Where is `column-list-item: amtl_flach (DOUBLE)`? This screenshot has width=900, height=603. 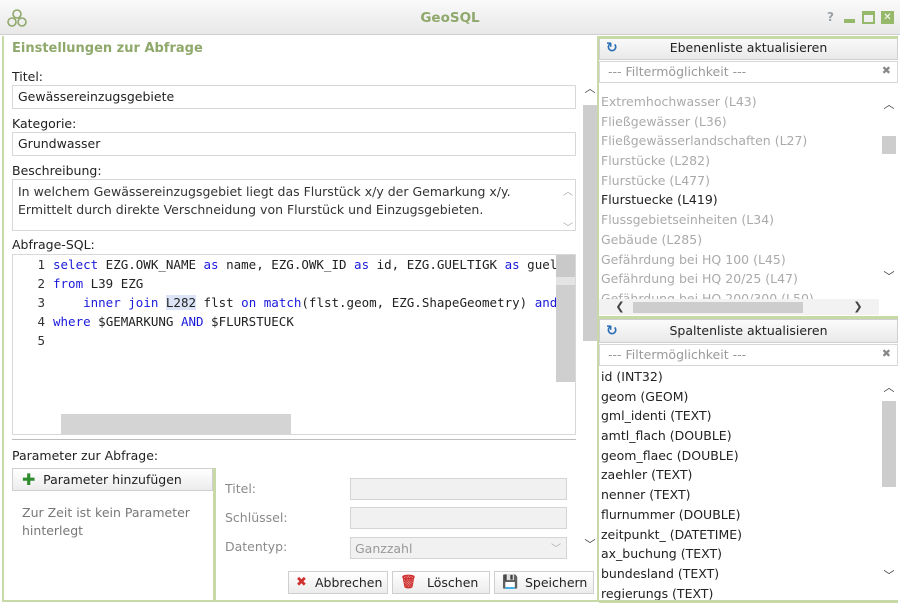 column-list-item: amtl_flach (DOUBLE) is located at coordinates (739, 436).